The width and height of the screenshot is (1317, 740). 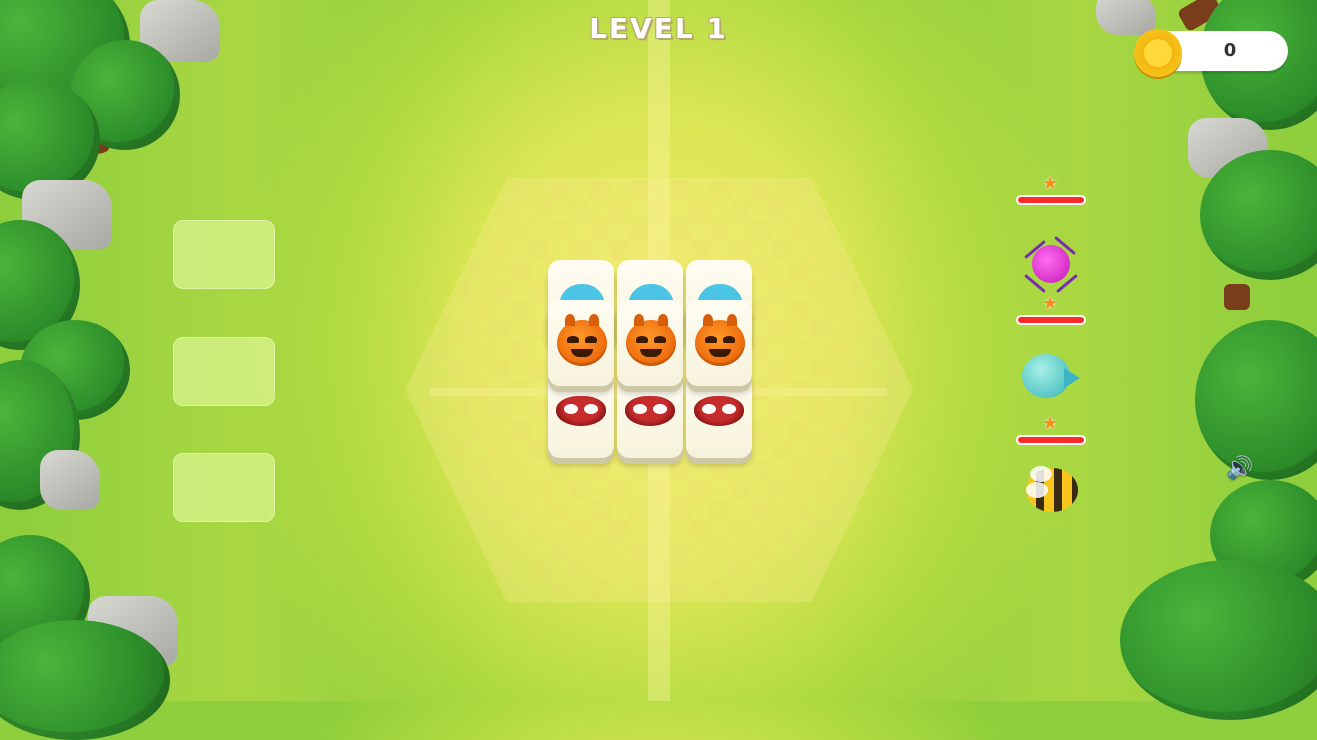 What do you see at coordinates (658, 28) in the screenshot?
I see `level-title: LEVEL 1` at bounding box center [658, 28].